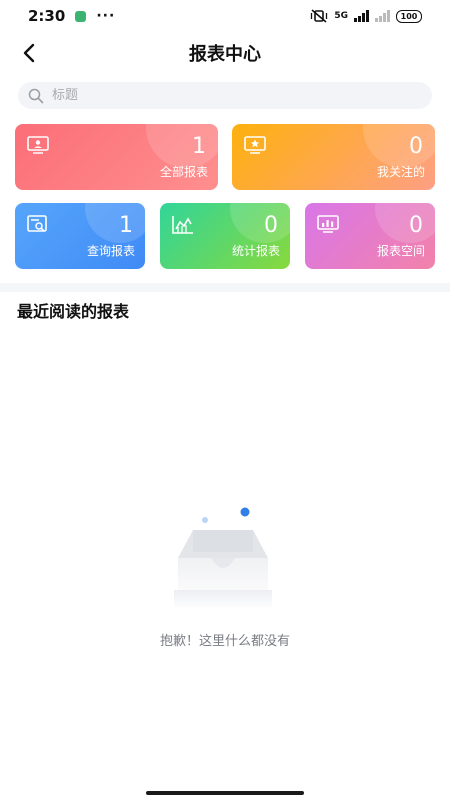 The height and width of the screenshot is (800, 450). What do you see at coordinates (36, 95) in the screenshot?
I see `search-icon` at bounding box center [36, 95].